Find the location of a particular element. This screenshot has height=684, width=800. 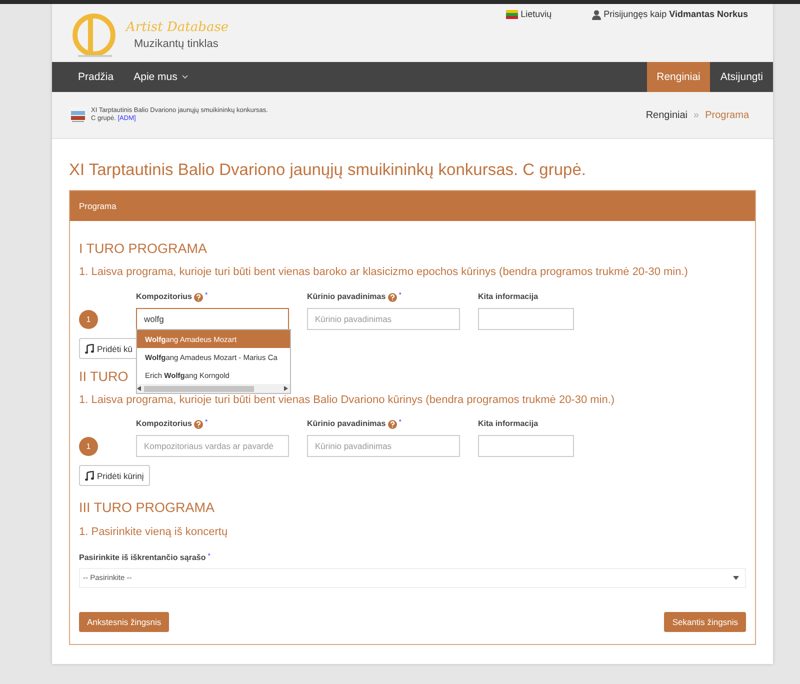

task-text: 1. Pasirinkite vieną iš koncertų is located at coordinates (154, 532).